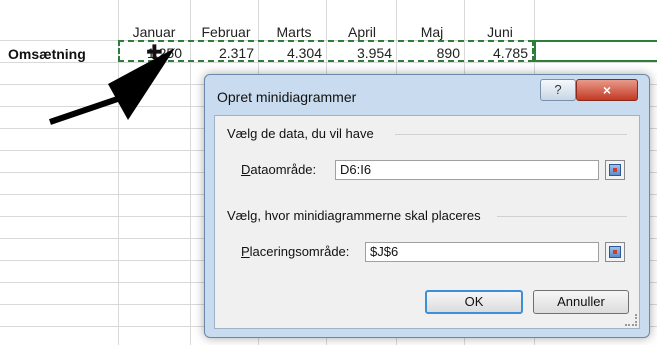  Describe the element at coordinates (607, 90) in the screenshot. I see `close-button: ×` at that location.